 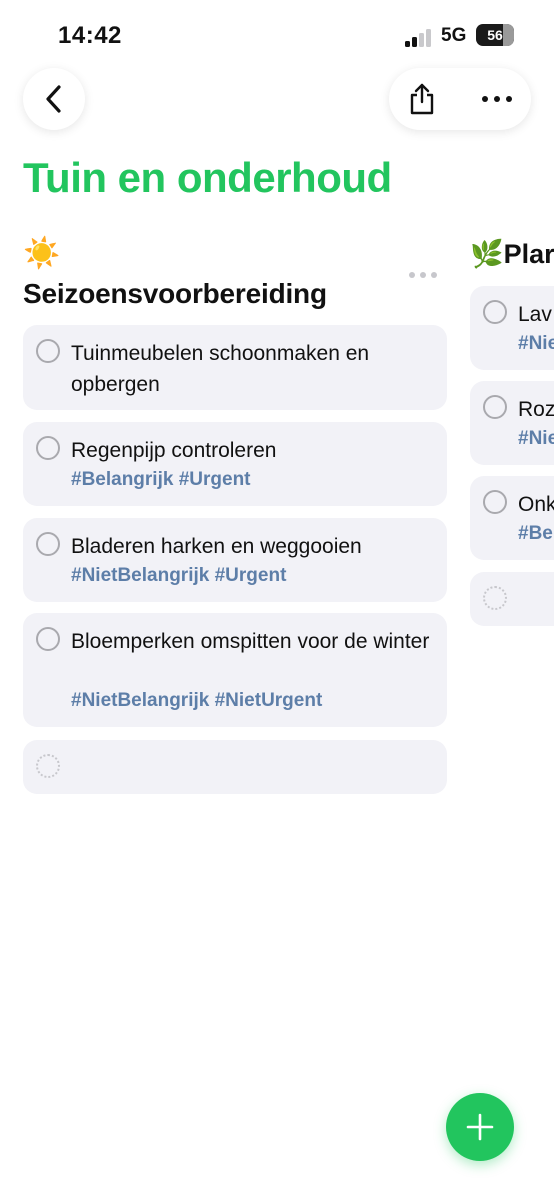 I want to click on task-text: Tuinmeubelen schoonmaken en opbergen, so click(x=220, y=369).